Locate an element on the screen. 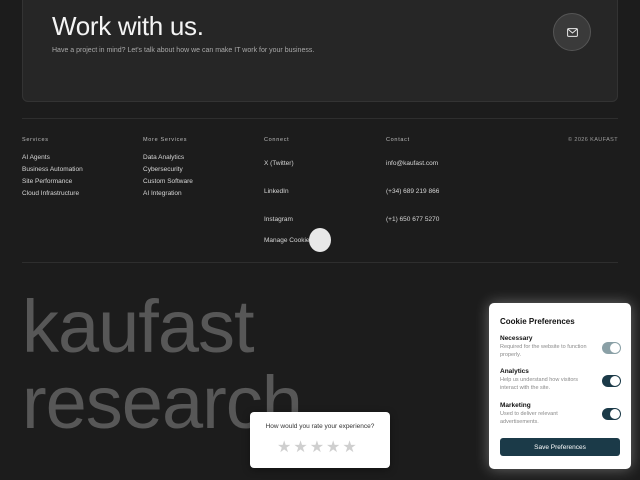  save-preferences-button: Save Preferences is located at coordinates (560, 447).